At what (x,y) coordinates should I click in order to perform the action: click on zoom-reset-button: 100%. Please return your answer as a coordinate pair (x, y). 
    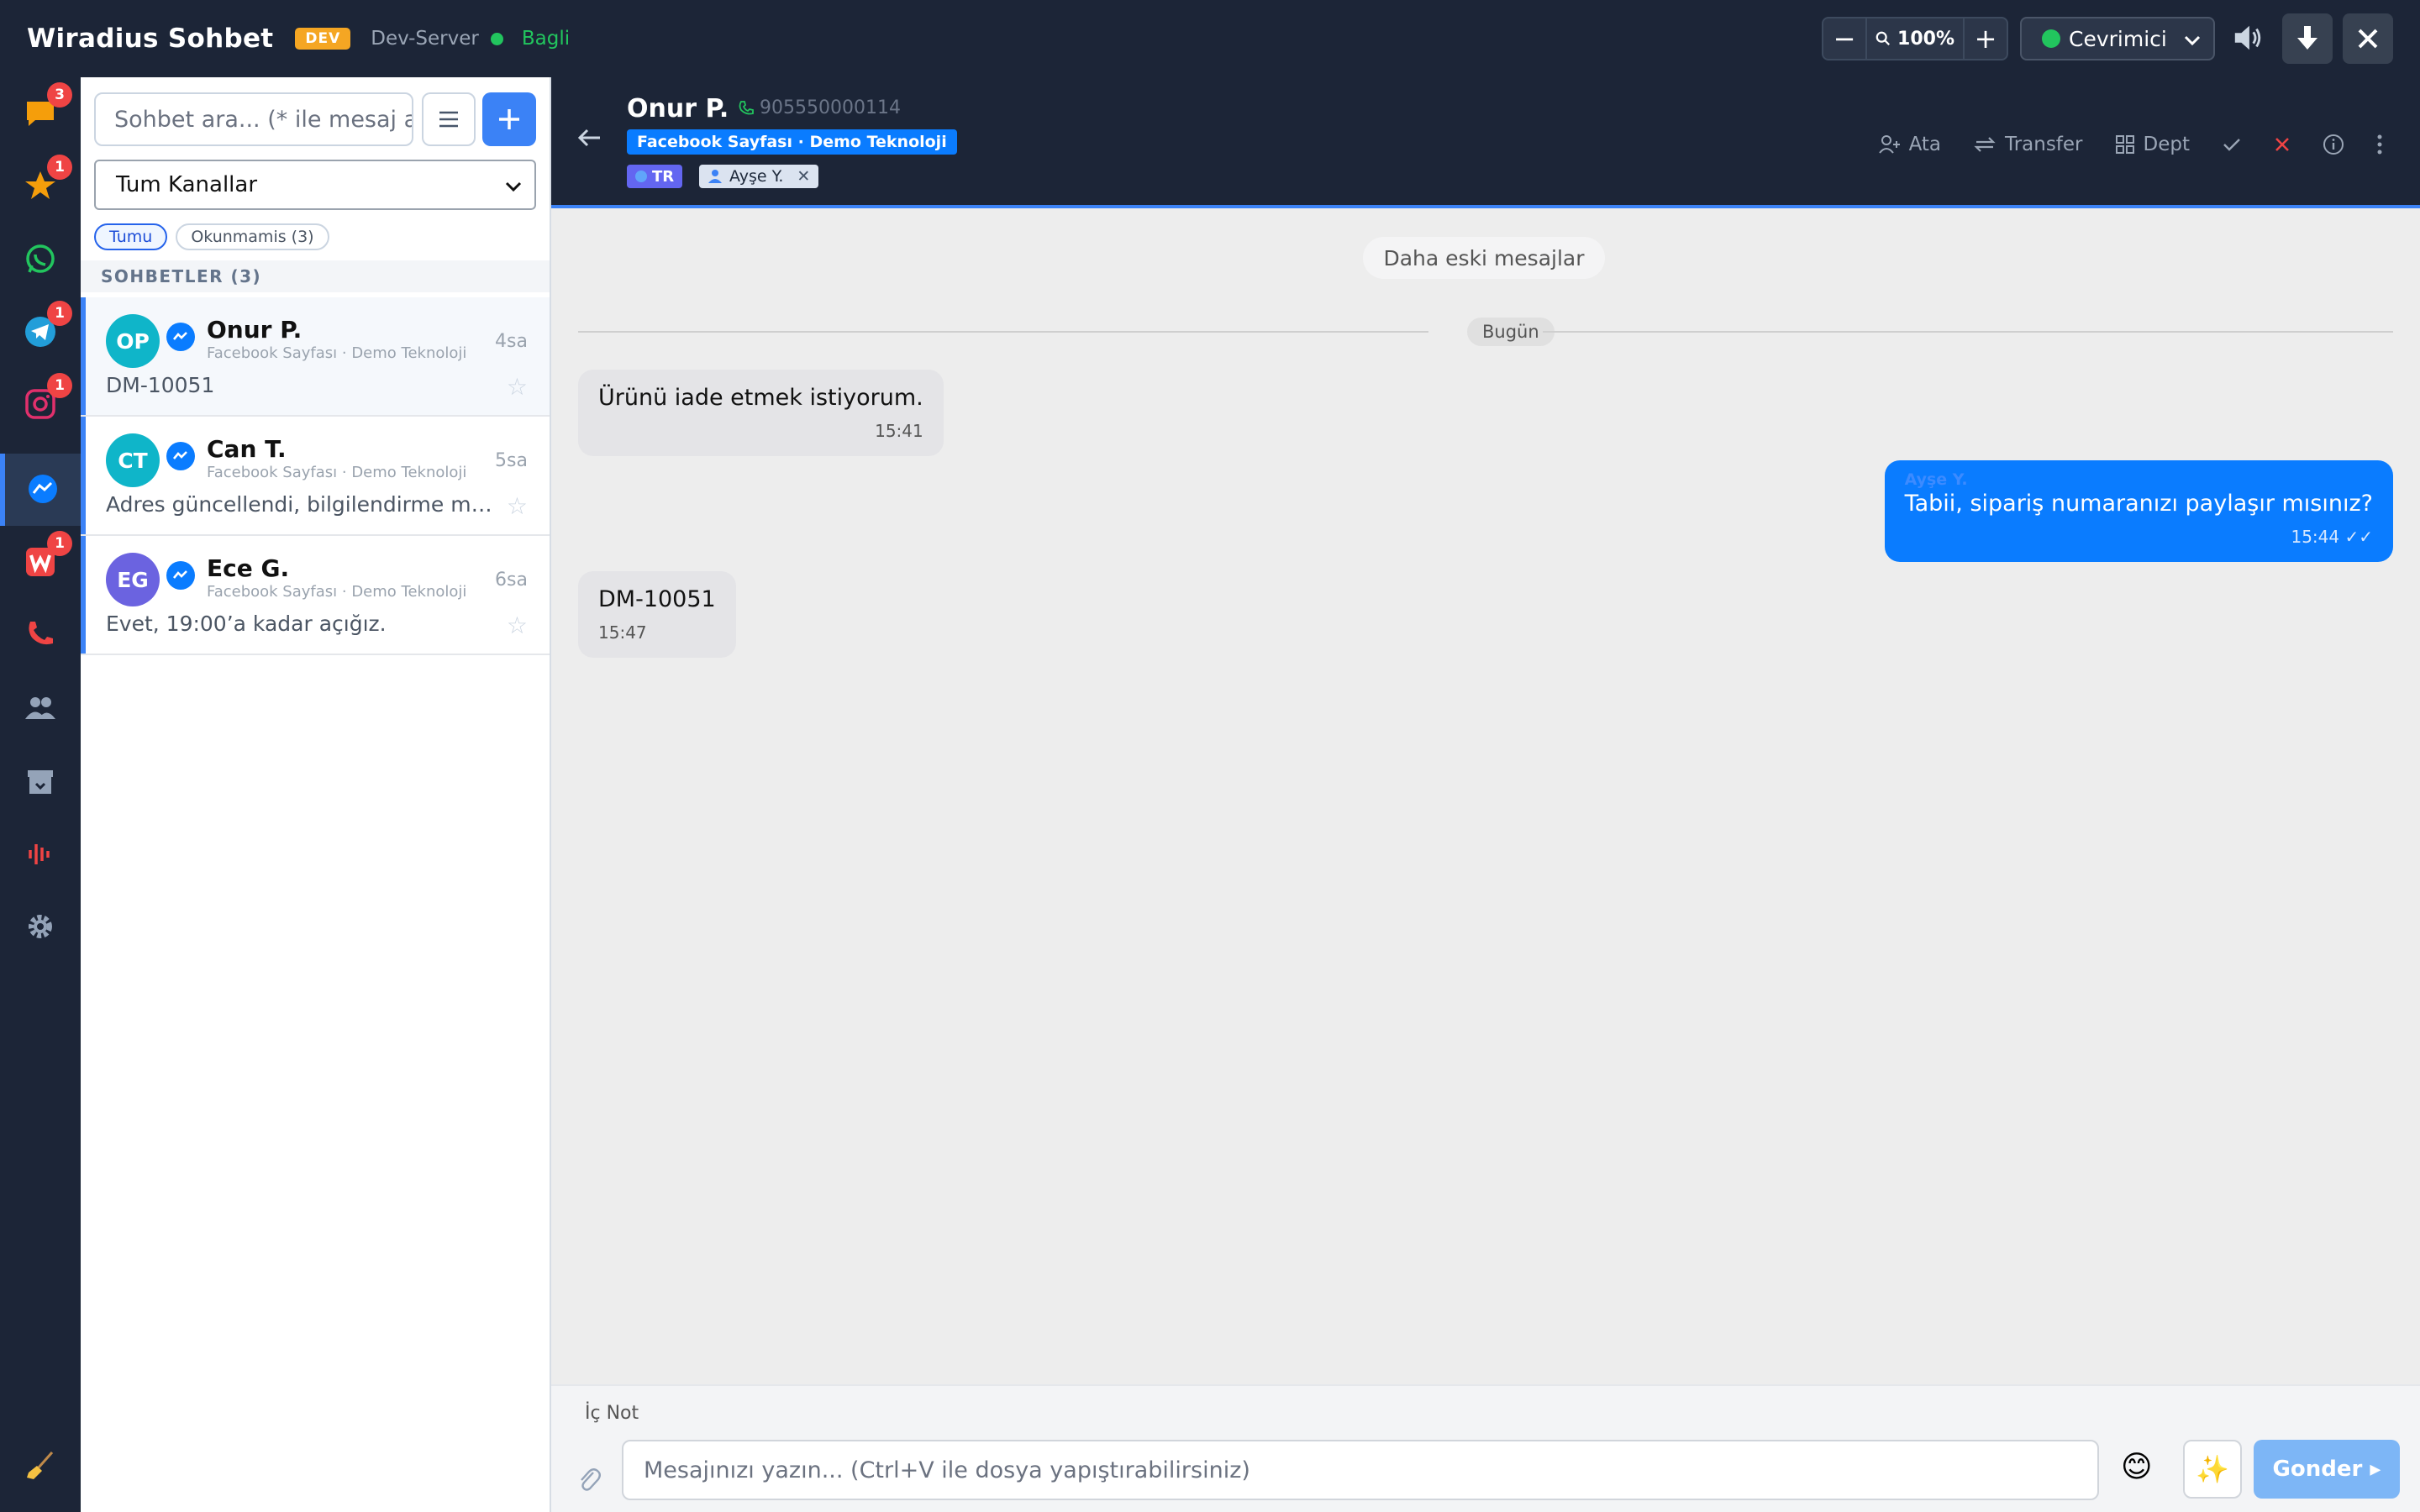
    Looking at the image, I should click on (1915, 38).